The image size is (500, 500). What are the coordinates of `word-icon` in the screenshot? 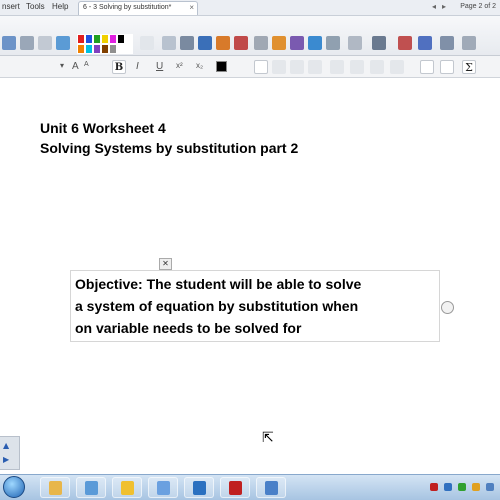 It's located at (199, 488).